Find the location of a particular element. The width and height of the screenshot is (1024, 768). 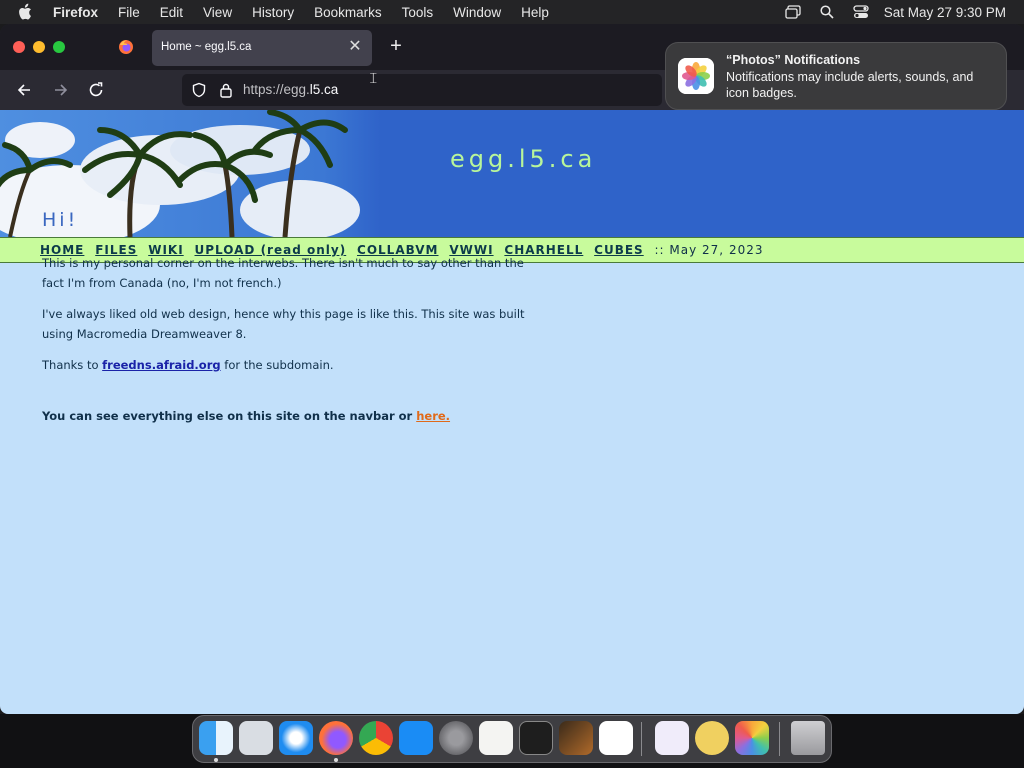

dock is located at coordinates (512, 739).